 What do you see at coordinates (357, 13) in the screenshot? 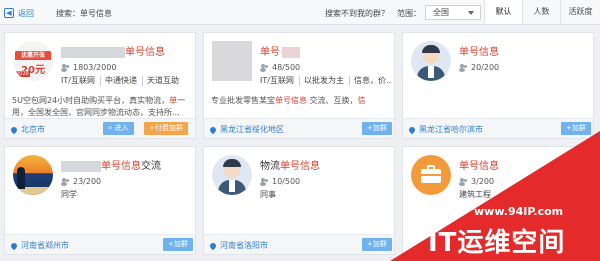
I see `not-found-link: 搜索不到我的群？` at bounding box center [357, 13].